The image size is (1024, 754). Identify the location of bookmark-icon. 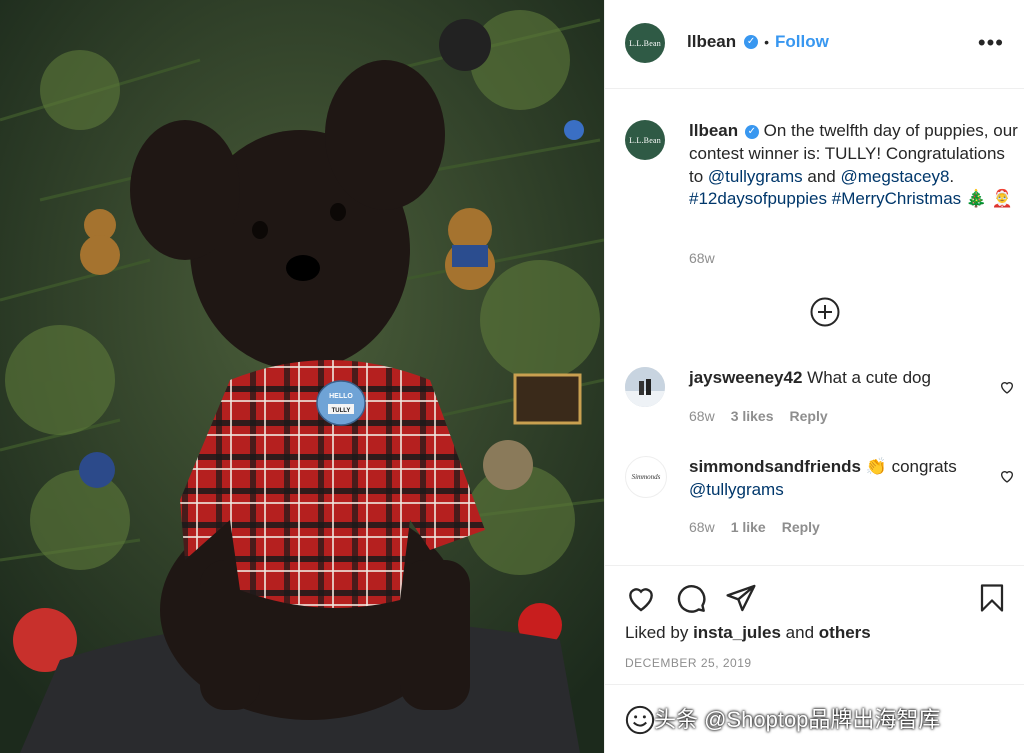
(992, 598).